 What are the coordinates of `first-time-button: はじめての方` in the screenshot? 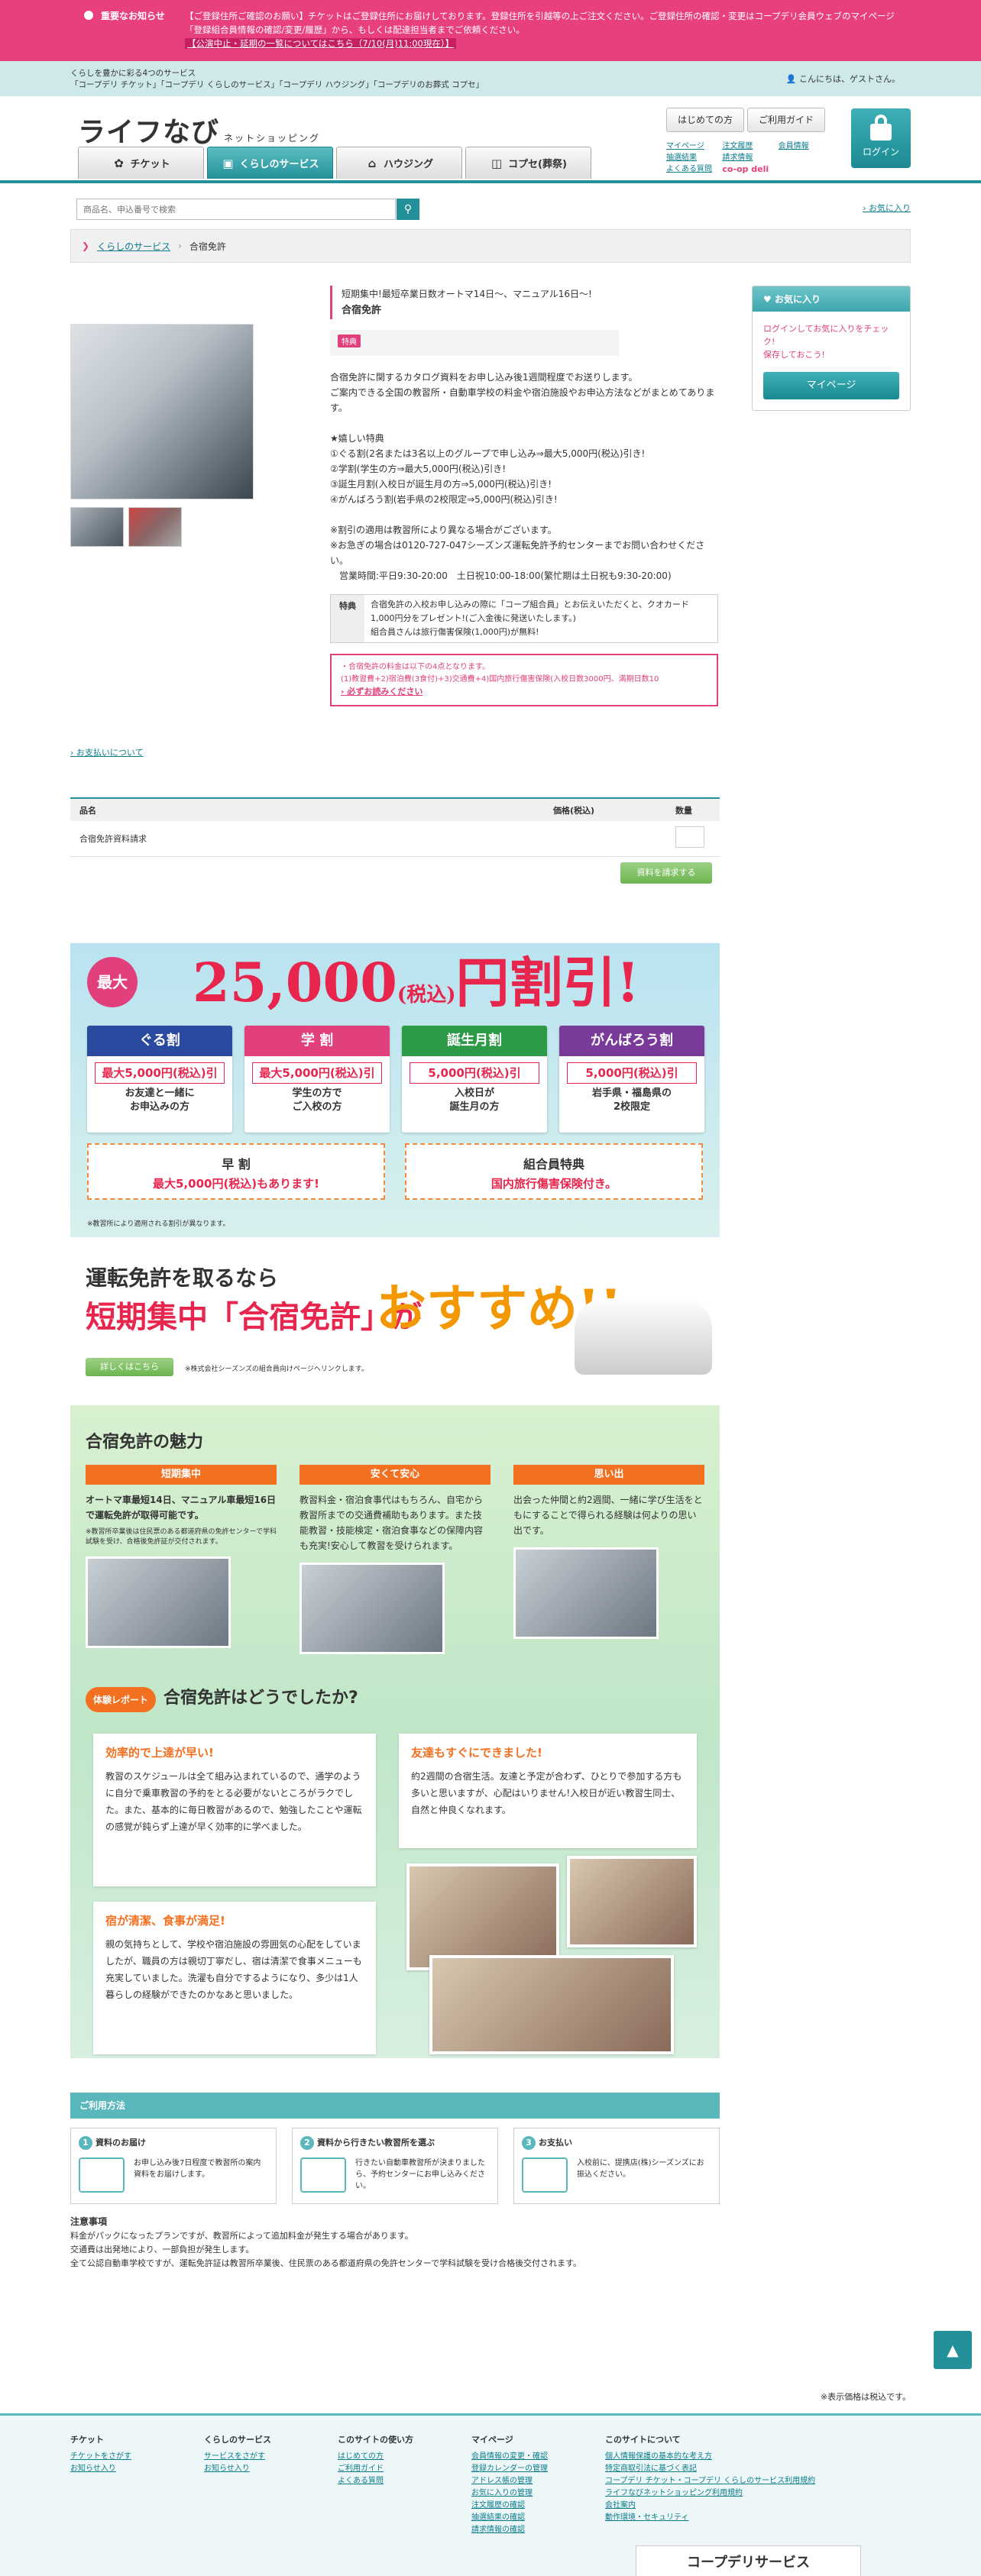 It's located at (705, 120).